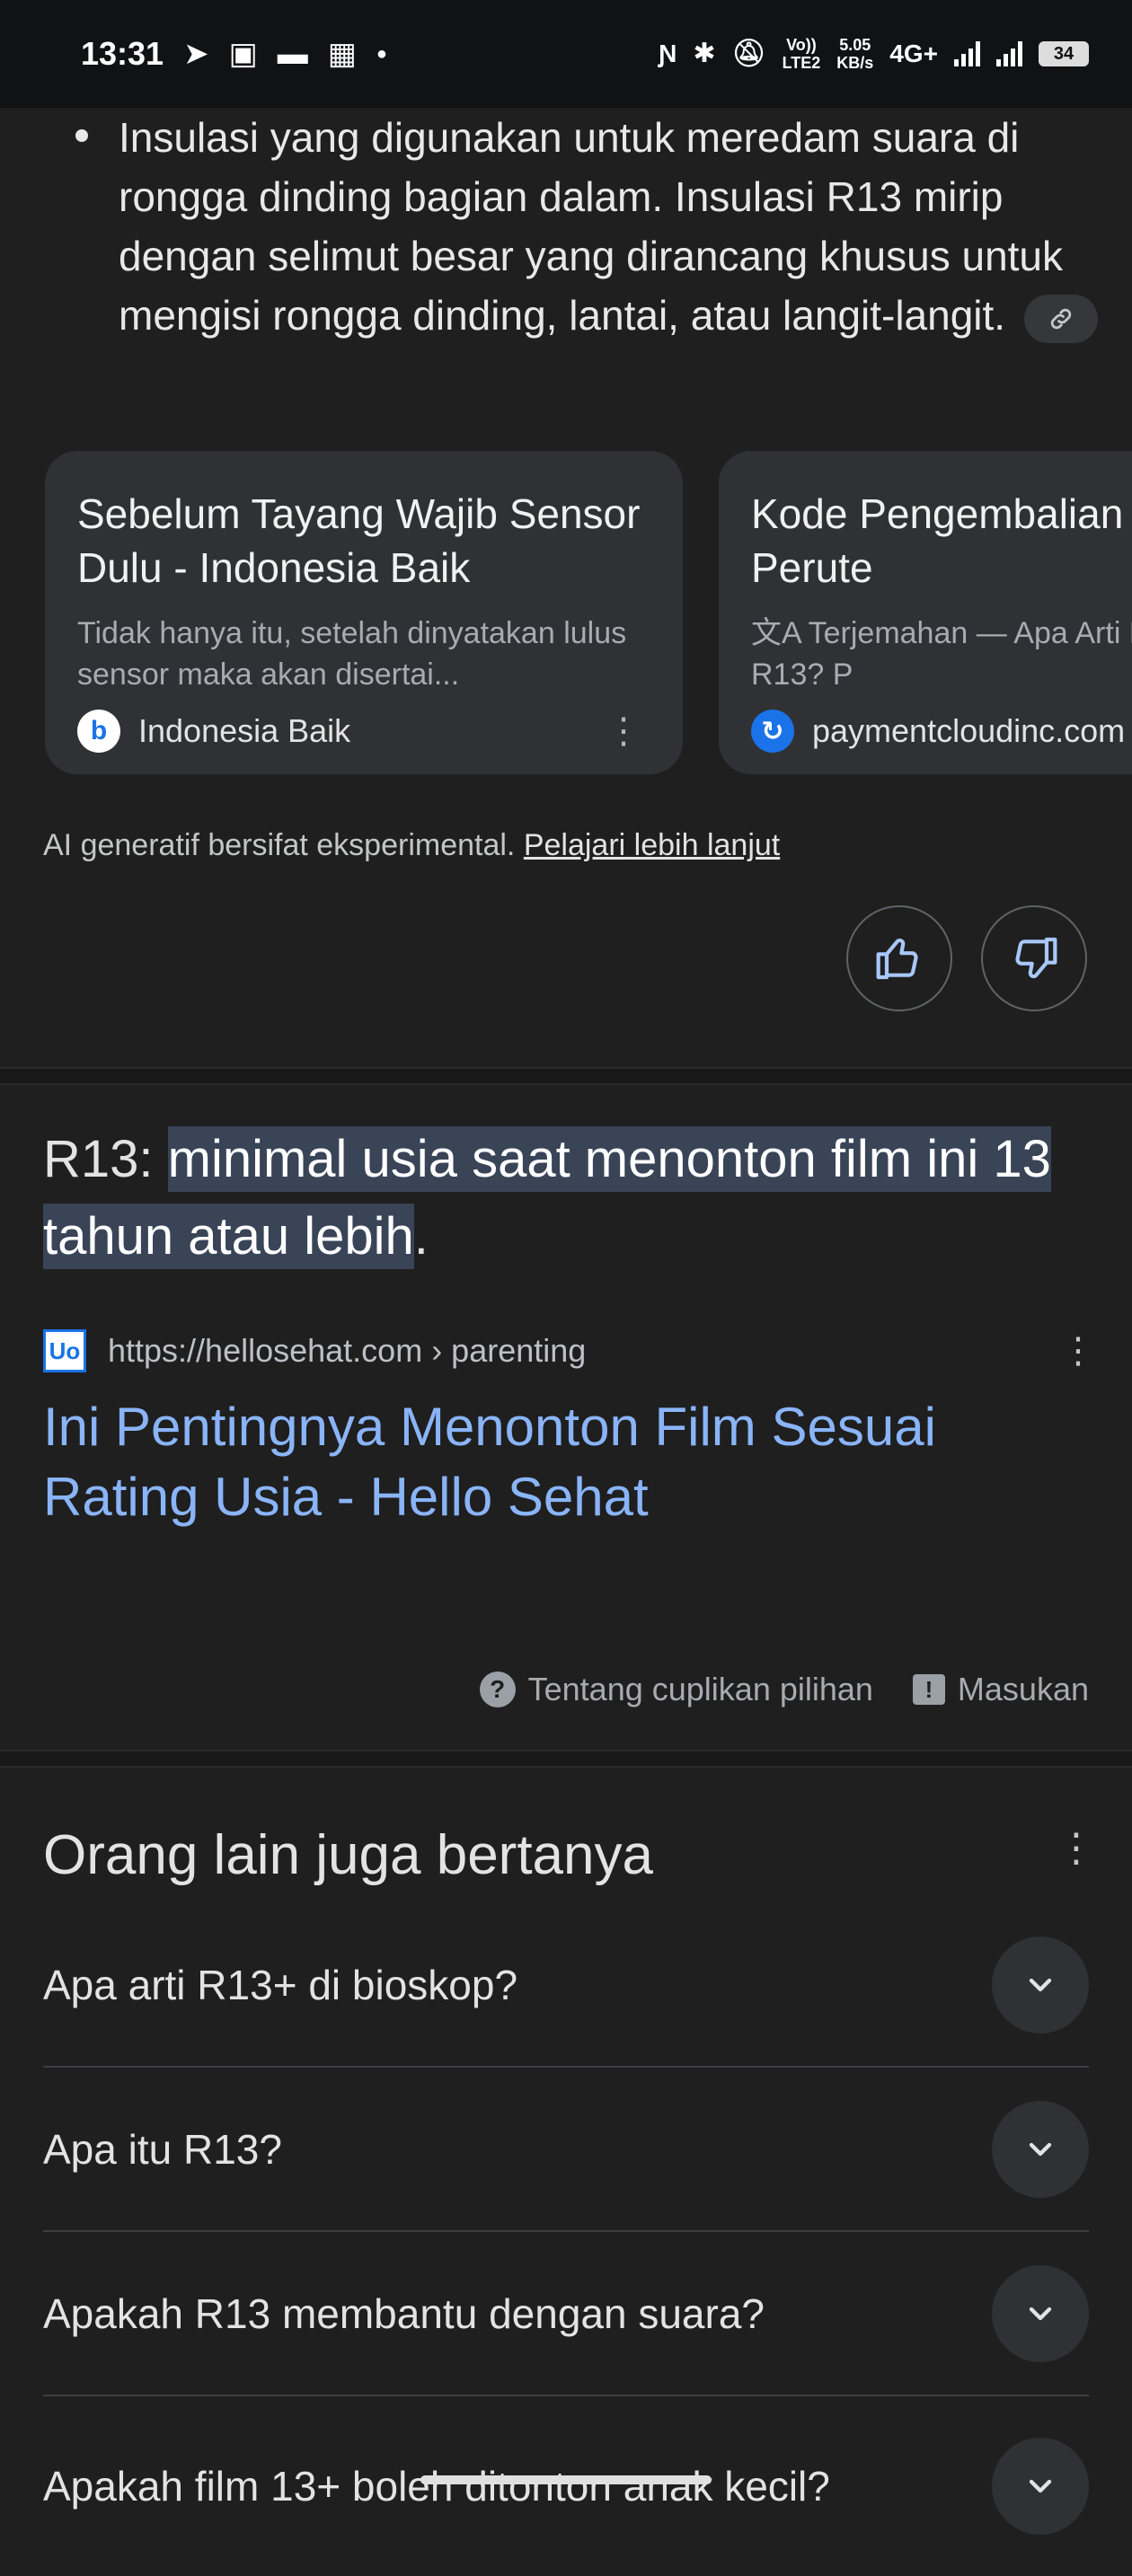  Describe the element at coordinates (279, 845) in the screenshot. I see `disclaimer-text: AI generatif bersifat eksperimental.` at that location.